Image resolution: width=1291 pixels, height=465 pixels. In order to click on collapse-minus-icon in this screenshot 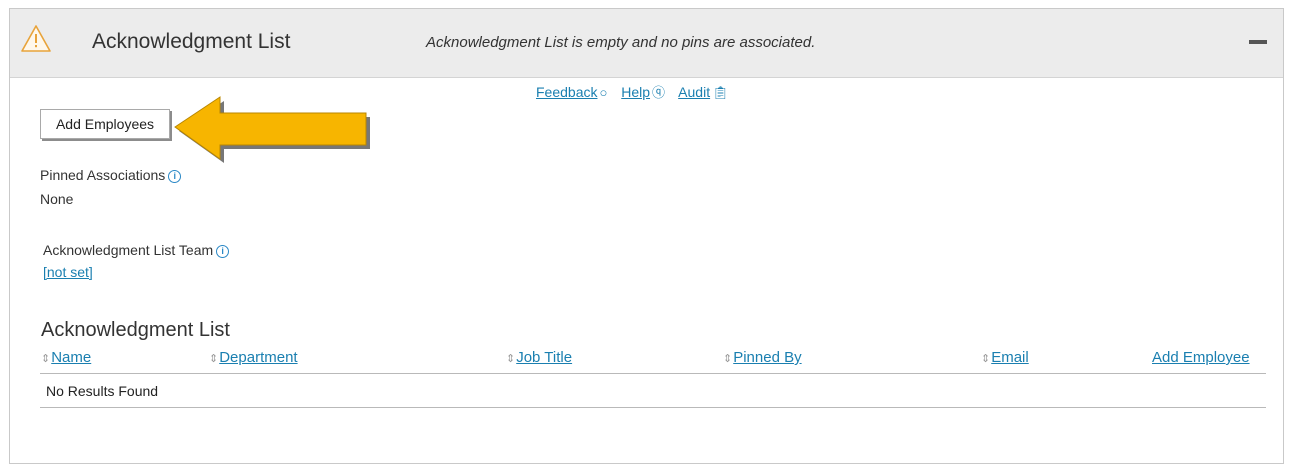, I will do `click(1258, 42)`.